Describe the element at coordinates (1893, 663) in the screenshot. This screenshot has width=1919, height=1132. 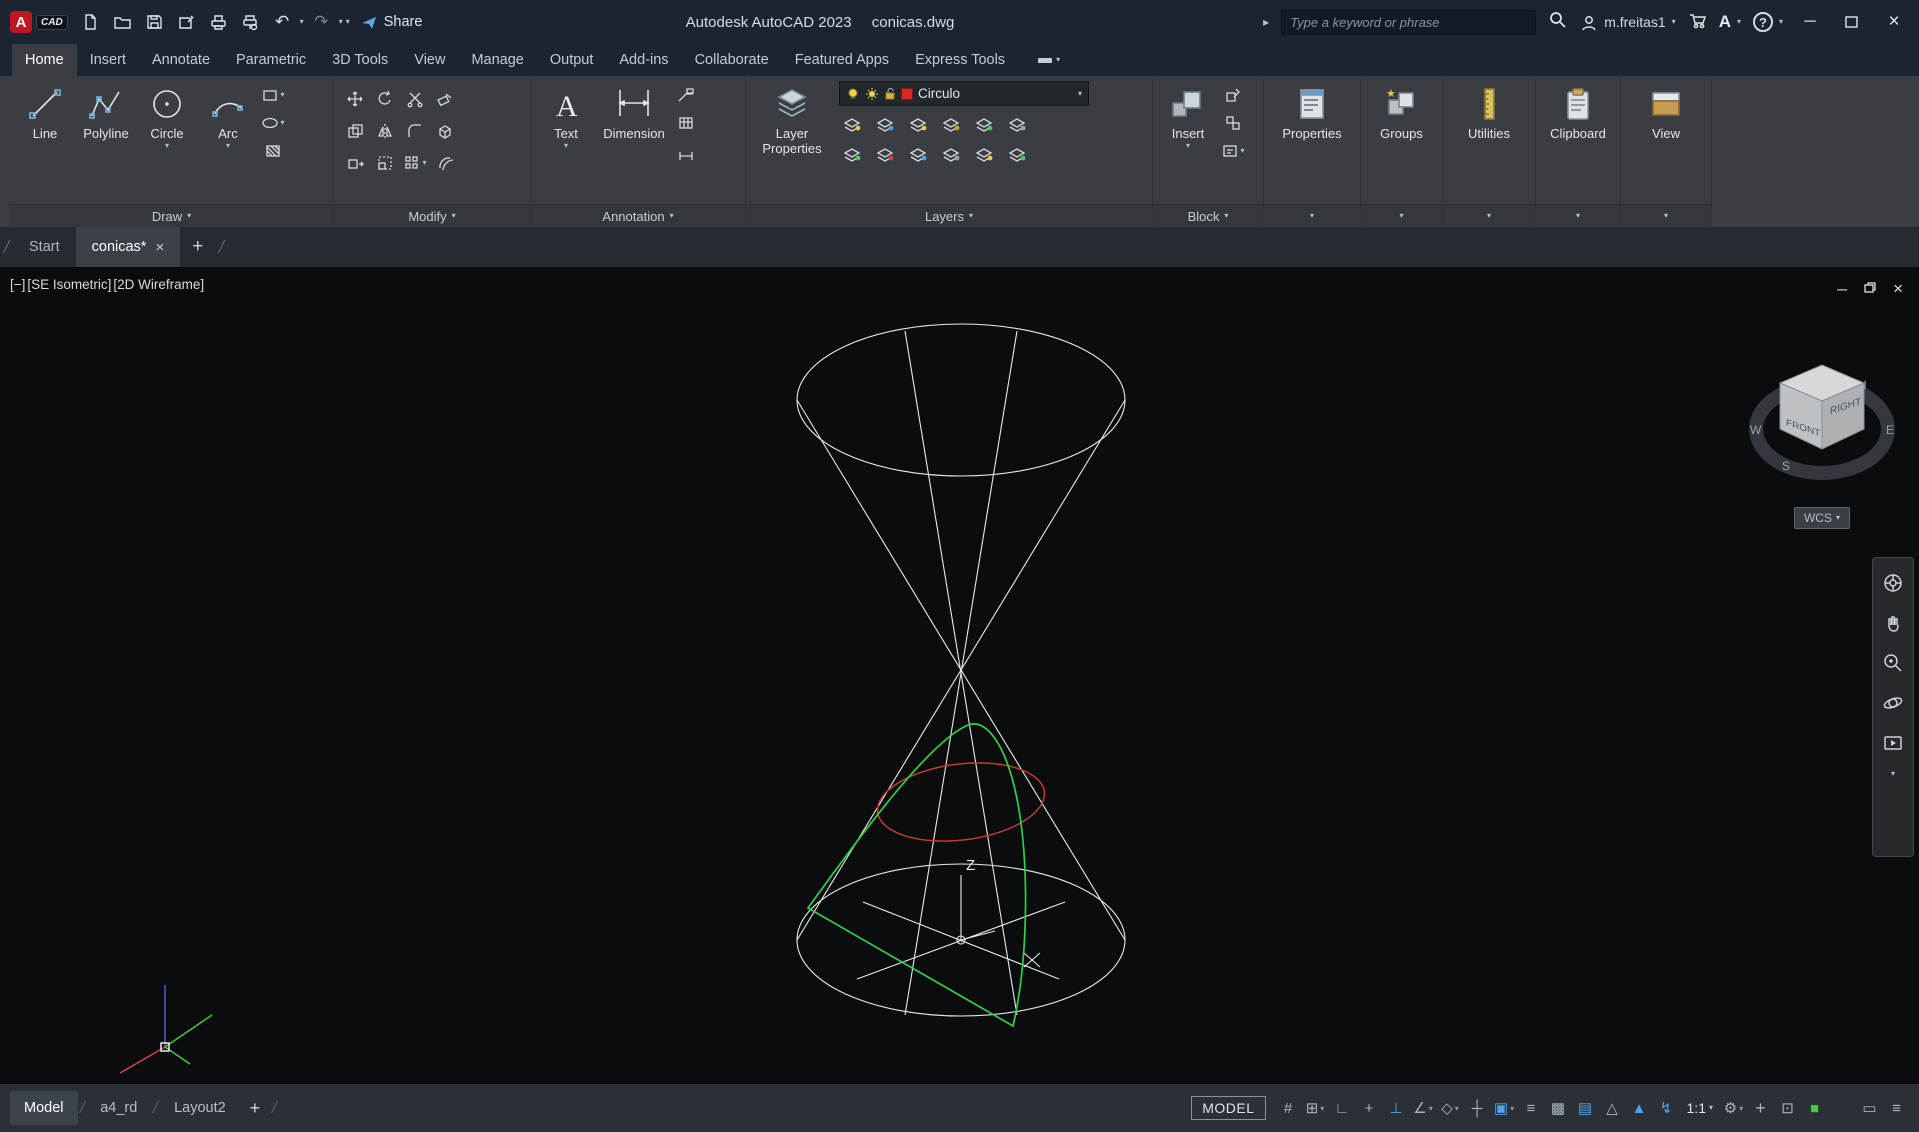
I see `zoom-button` at that location.